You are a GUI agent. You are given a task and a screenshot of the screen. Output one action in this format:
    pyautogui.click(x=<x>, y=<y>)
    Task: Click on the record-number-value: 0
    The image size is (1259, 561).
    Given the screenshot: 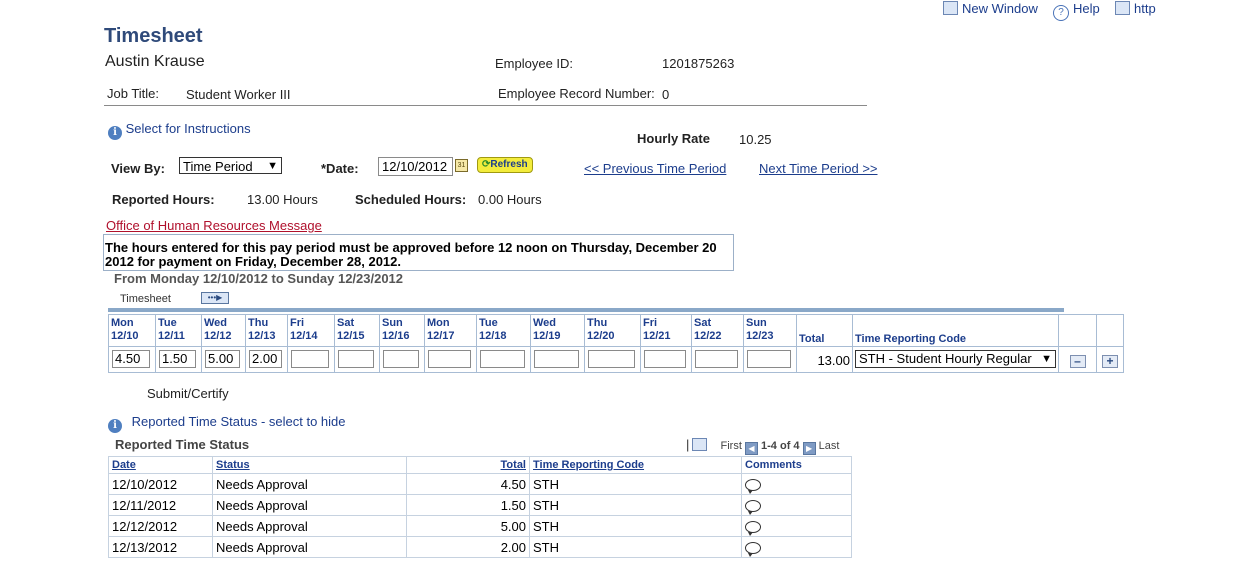 What is the action you would take?
    pyautogui.click(x=666, y=94)
    